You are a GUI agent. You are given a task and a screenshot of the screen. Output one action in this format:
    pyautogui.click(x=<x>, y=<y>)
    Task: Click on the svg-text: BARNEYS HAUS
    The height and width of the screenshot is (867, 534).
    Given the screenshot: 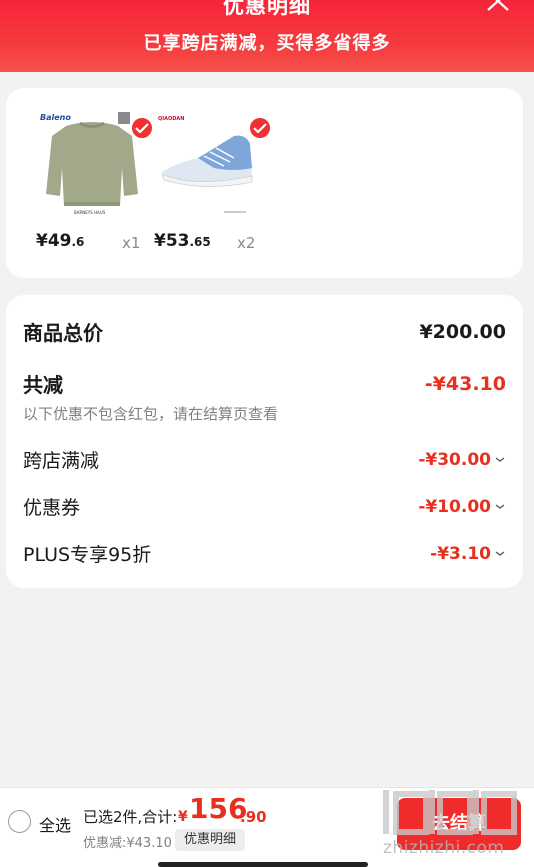 What is the action you would take?
    pyautogui.click(x=90, y=212)
    